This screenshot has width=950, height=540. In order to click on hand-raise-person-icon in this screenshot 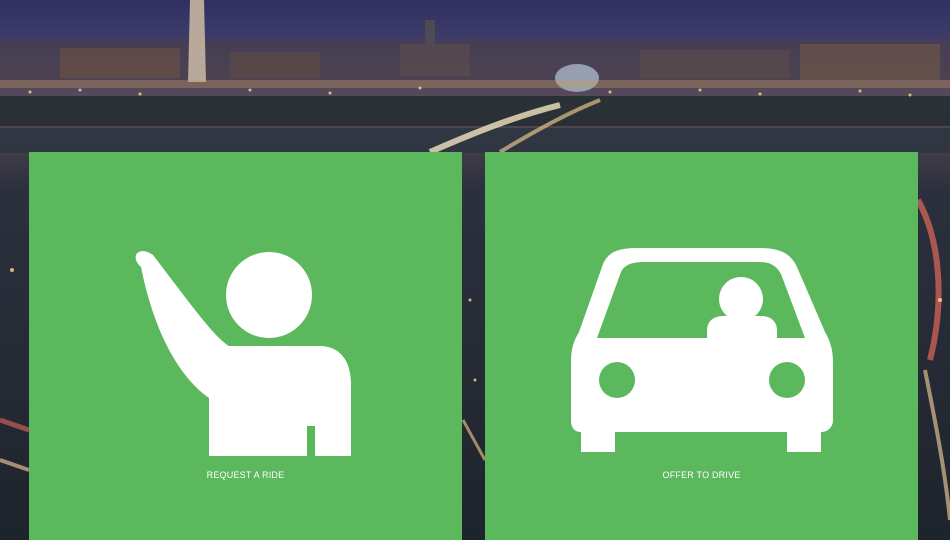, I will do `click(243, 353)`.